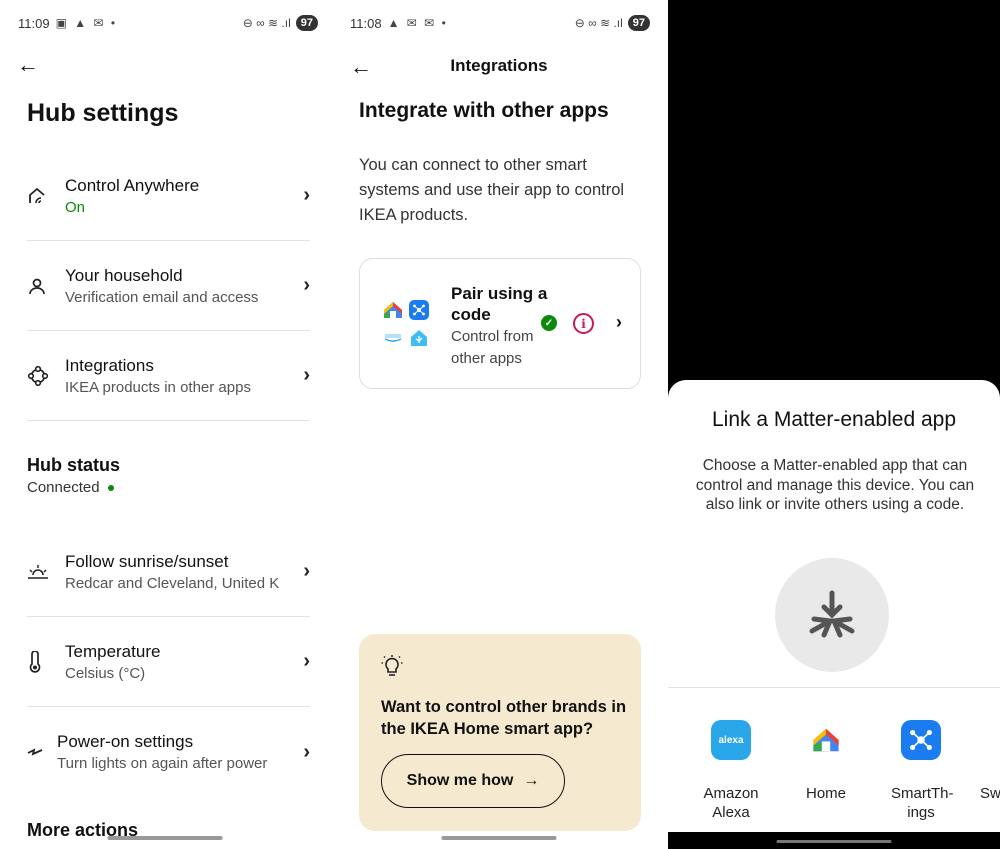  Describe the element at coordinates (162, 763) in the screenshot. I see `row-subtitle: Turn lights on again after power` at that location.